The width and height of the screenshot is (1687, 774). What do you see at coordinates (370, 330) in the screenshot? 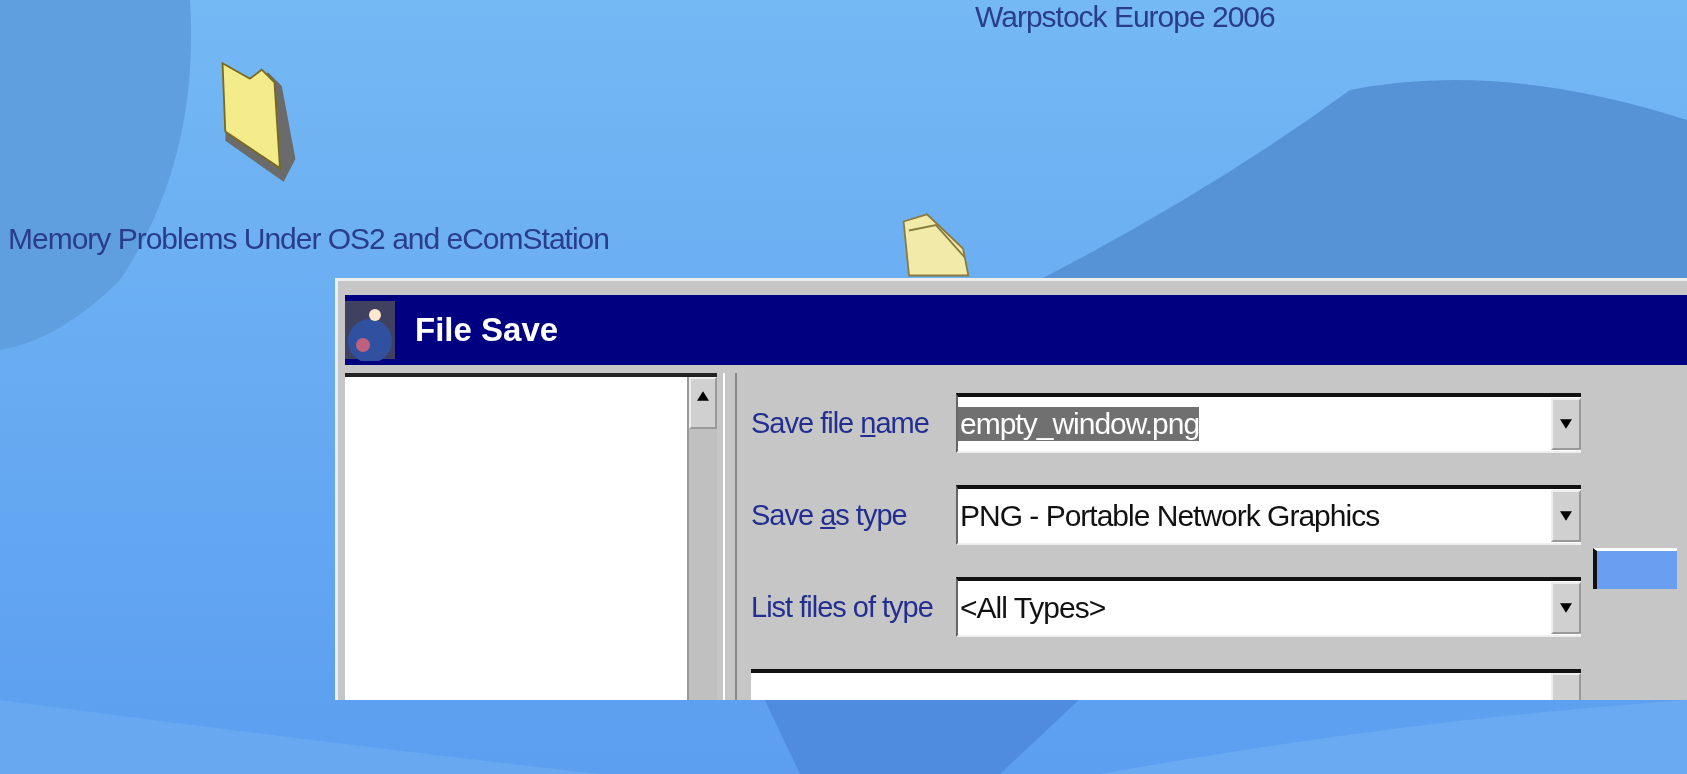
I see `globe-icon` at bounding box center [370, 330].